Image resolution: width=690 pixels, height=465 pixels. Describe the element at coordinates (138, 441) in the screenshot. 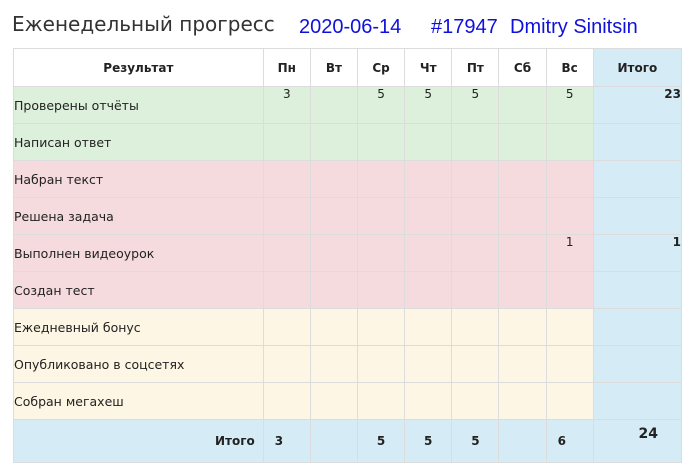

I see `totals-label: Итого` at that location.